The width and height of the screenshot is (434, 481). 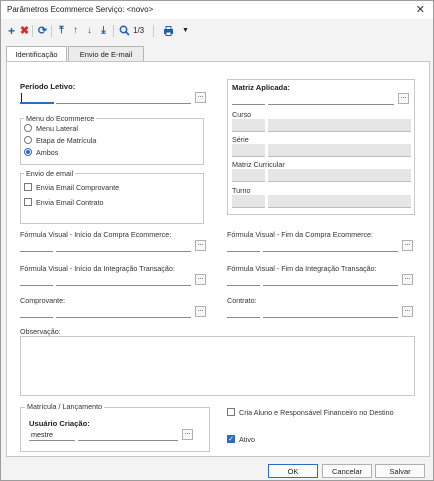 What do you see at coordinates (128, 434) in the screenshot?
I see `usuario-criacao-description-input` at bounding box center [128, 434].